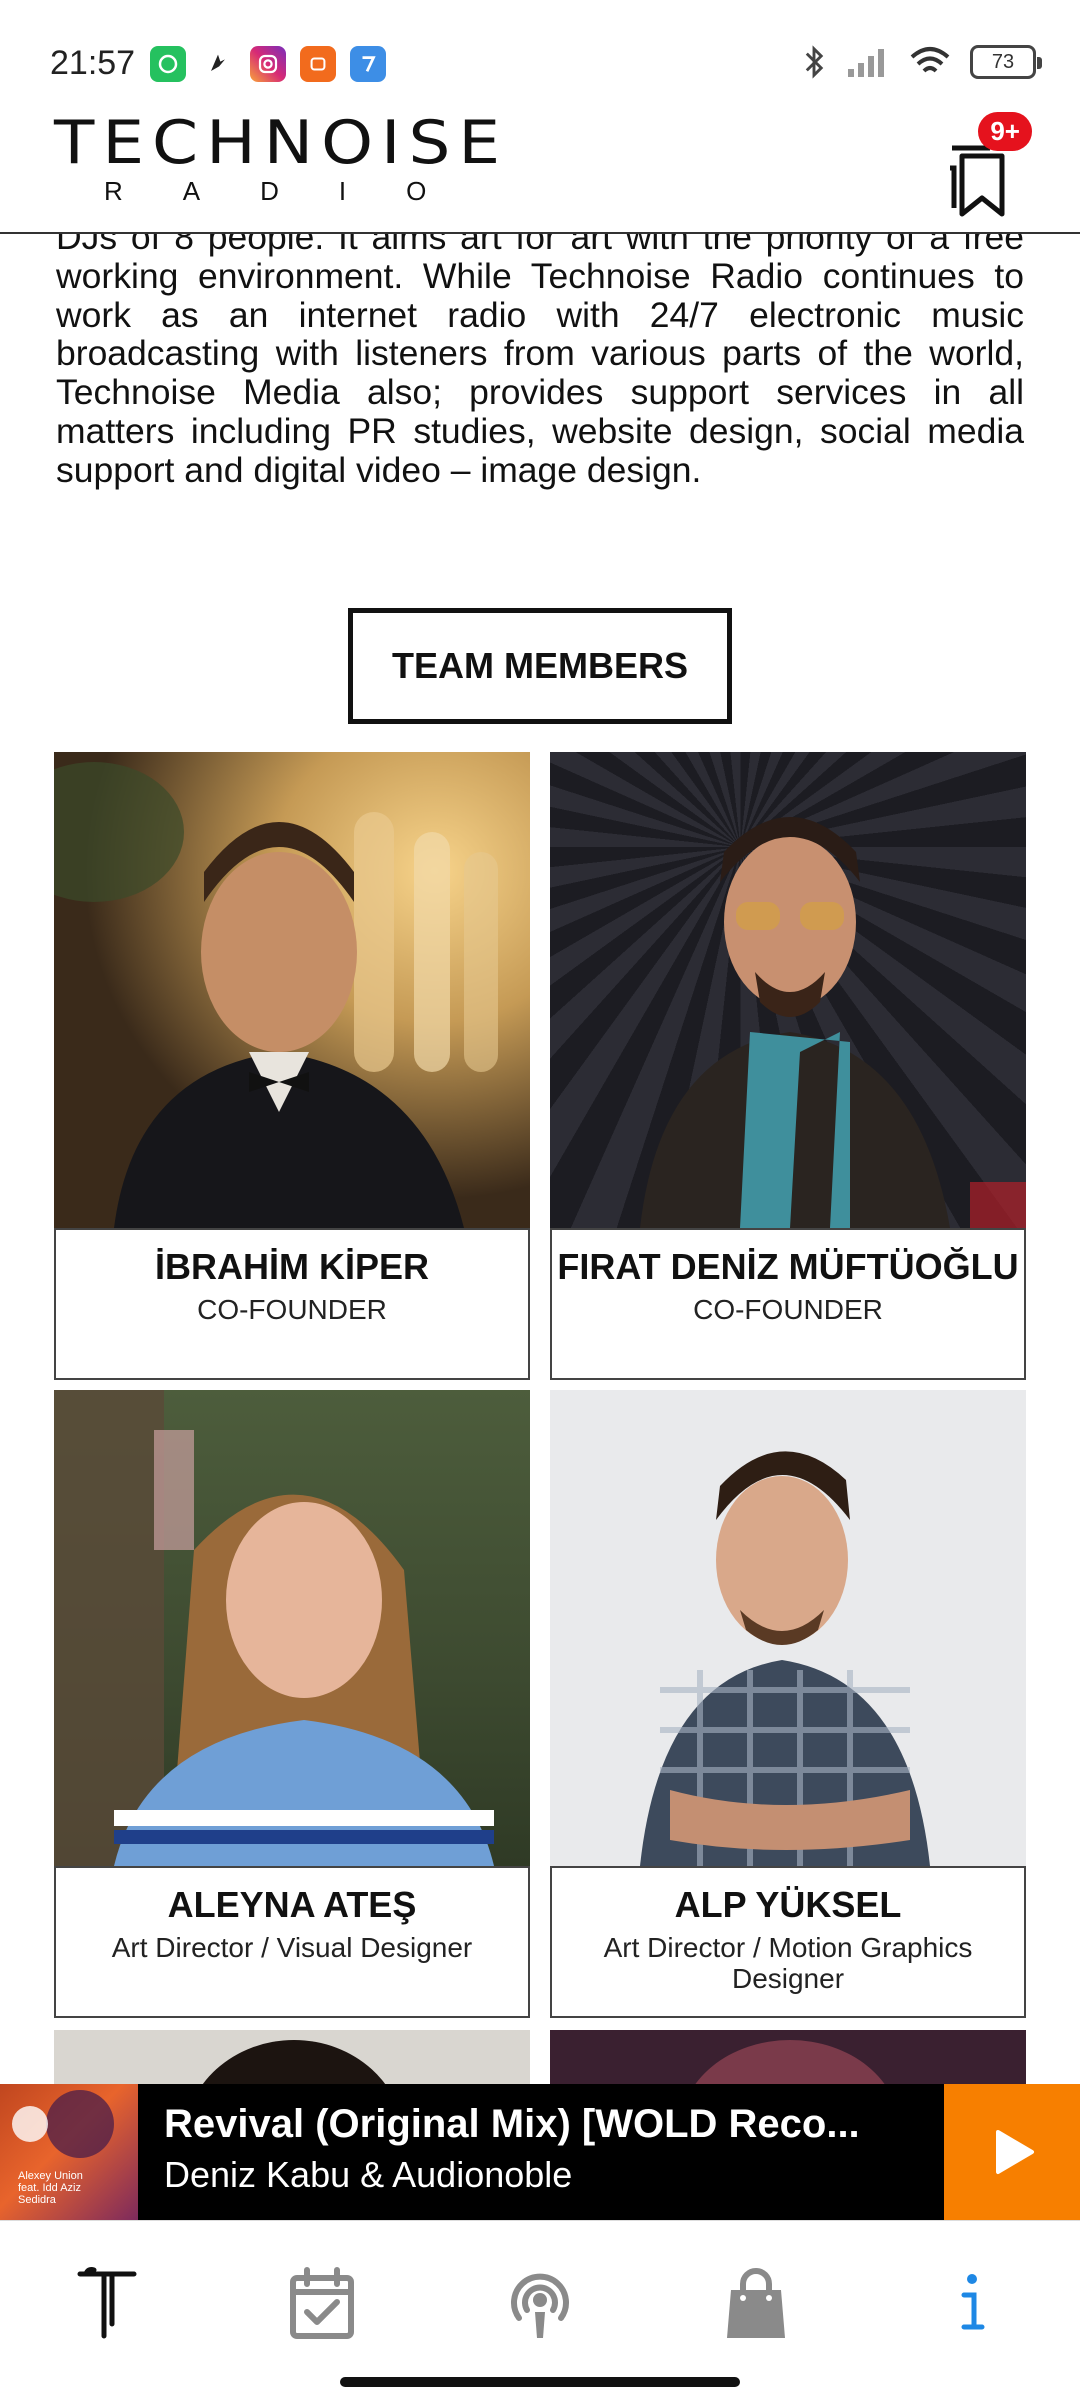 Image resolution: width=1080 pixels, height=2400 pixels. I want to click on member-name: ALP YÜKSEL, so click(788, 1904).